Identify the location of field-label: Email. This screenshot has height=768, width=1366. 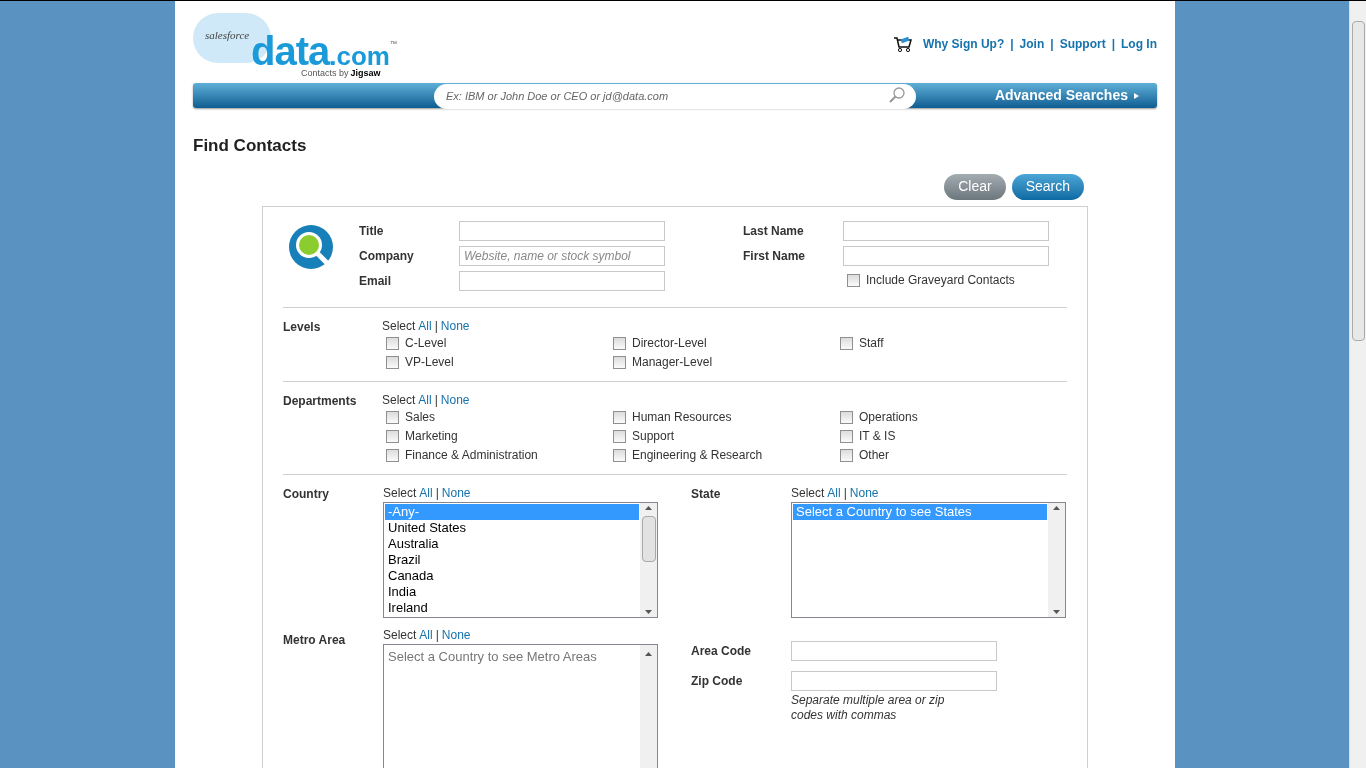
(375, 281).